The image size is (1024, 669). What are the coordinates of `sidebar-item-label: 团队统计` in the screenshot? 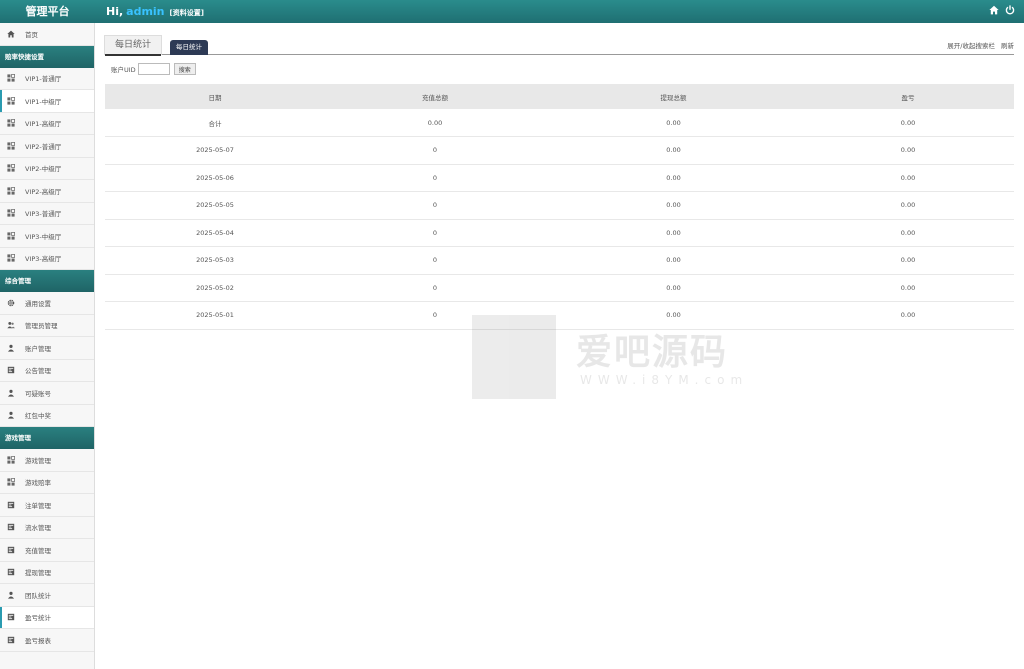 It's located at (38, 595).